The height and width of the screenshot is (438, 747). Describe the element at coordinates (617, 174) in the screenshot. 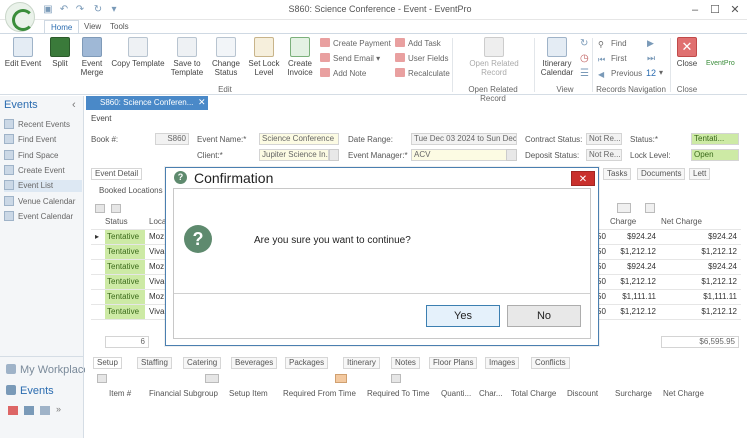

I see `tab-tasks: Tasks` at that location.